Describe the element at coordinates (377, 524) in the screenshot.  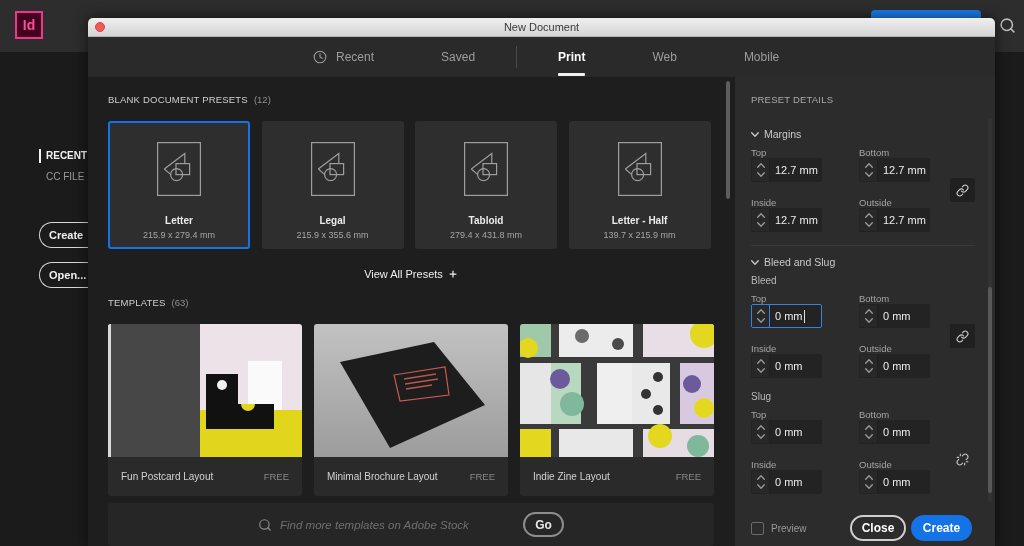
I see `search-field: Find more templates on Adobe Stock` at that location.